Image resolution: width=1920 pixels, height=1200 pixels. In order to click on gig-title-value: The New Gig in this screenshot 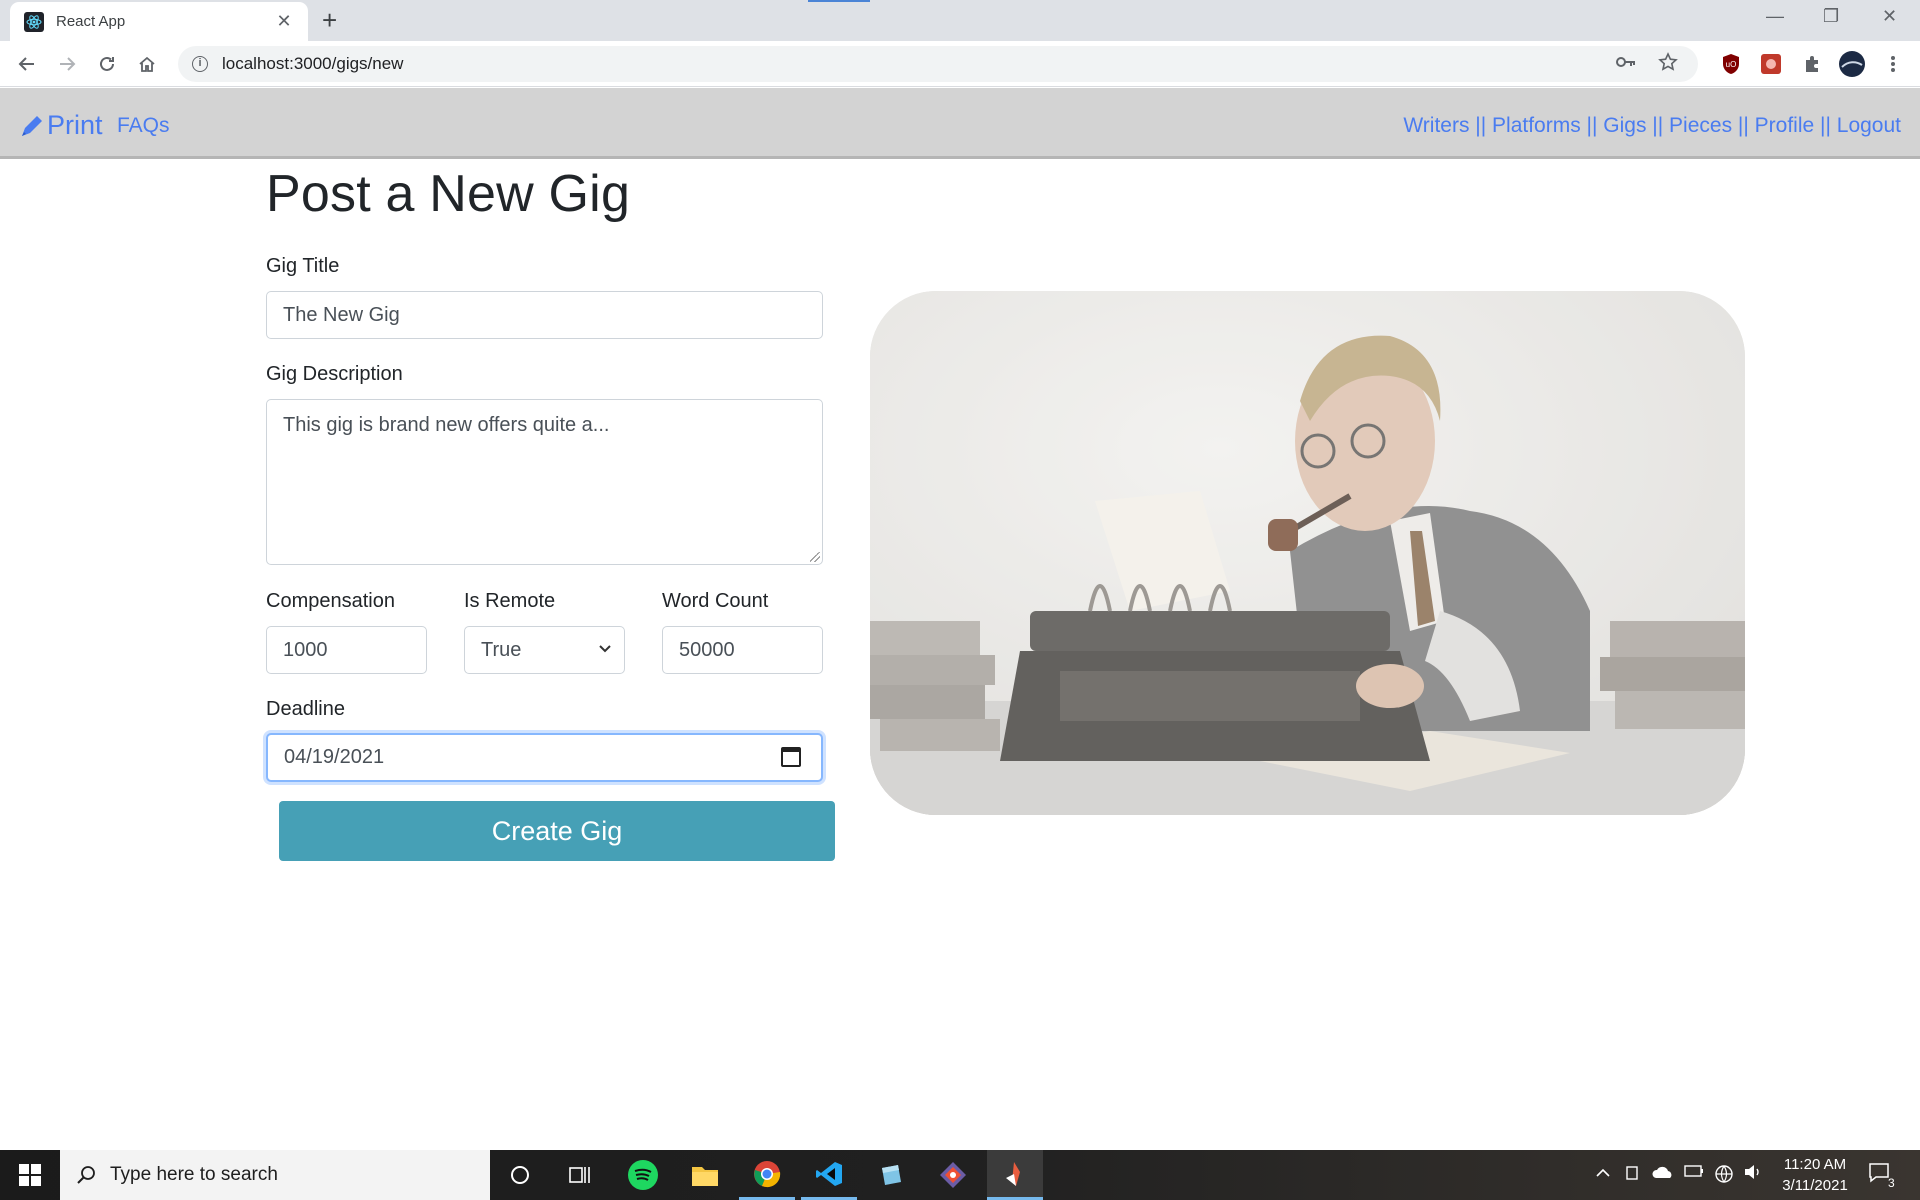, I will do `click(341, 314)`.